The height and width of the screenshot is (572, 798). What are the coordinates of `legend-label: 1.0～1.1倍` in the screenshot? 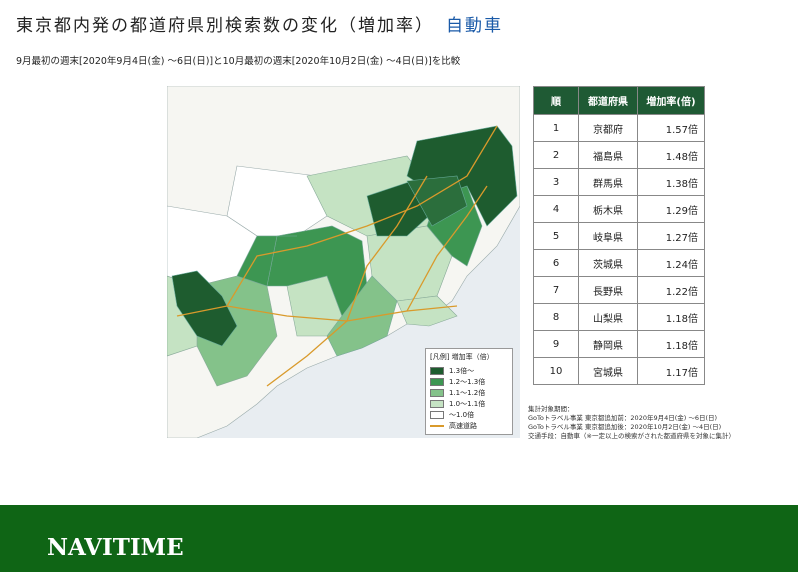 It's located at (467, 403).